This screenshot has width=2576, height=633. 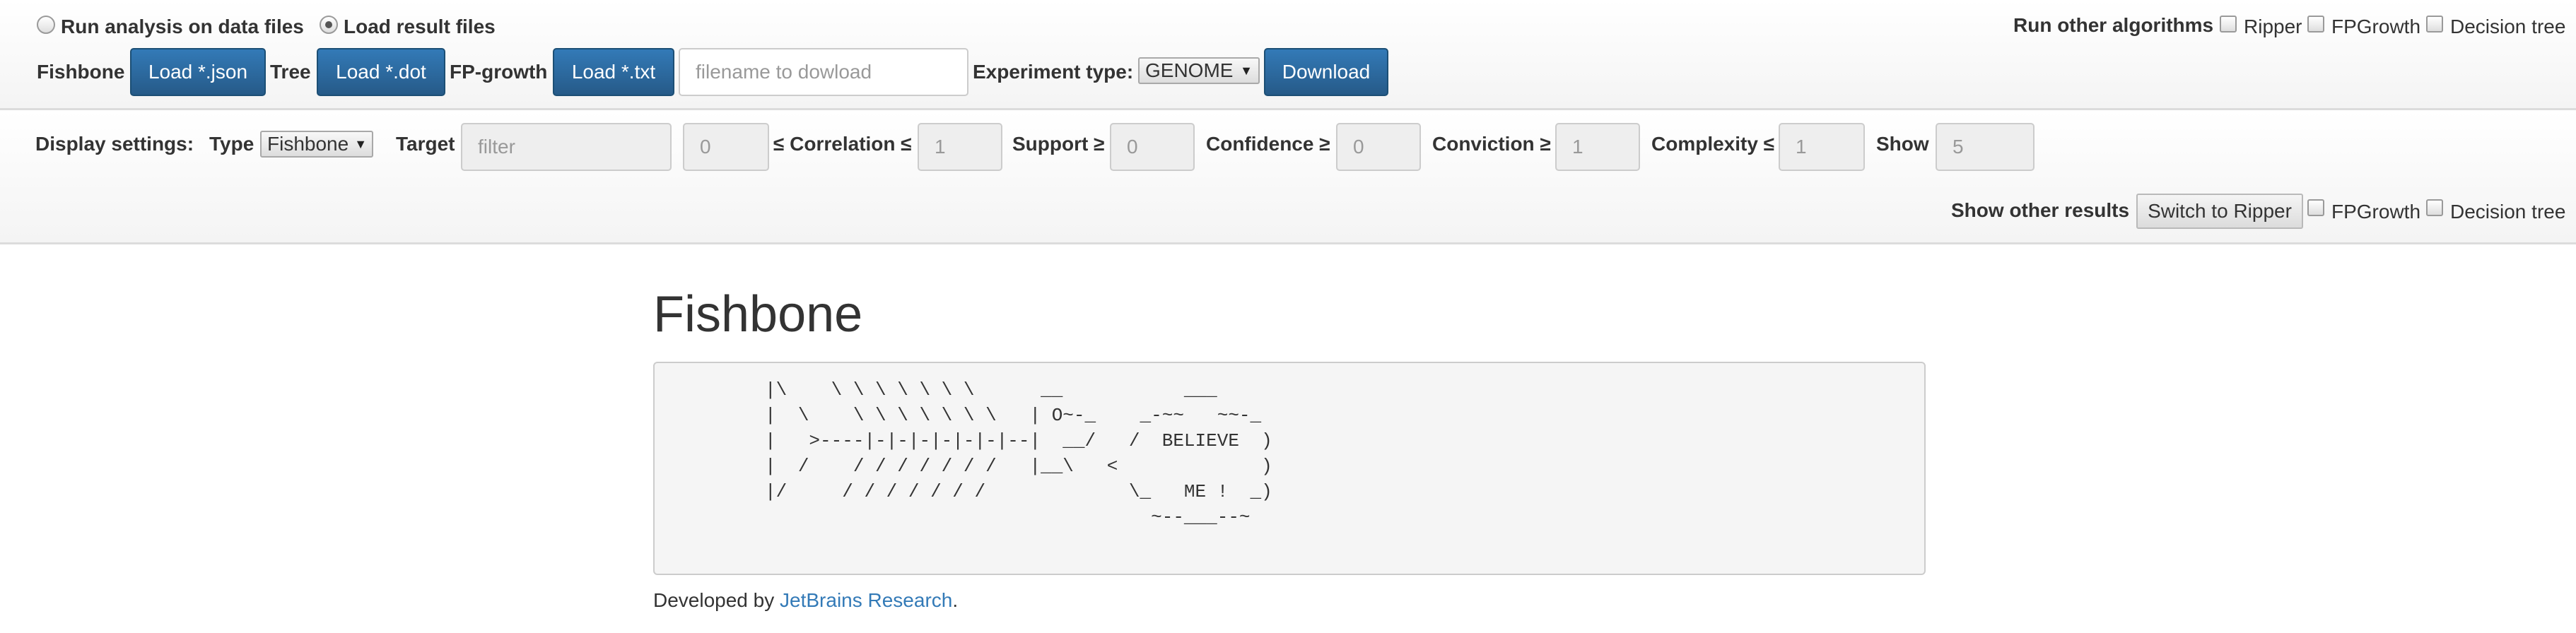 I want to click on switch-to-ripper-button: Switch to Ripper, so click(x=2219, y=211).